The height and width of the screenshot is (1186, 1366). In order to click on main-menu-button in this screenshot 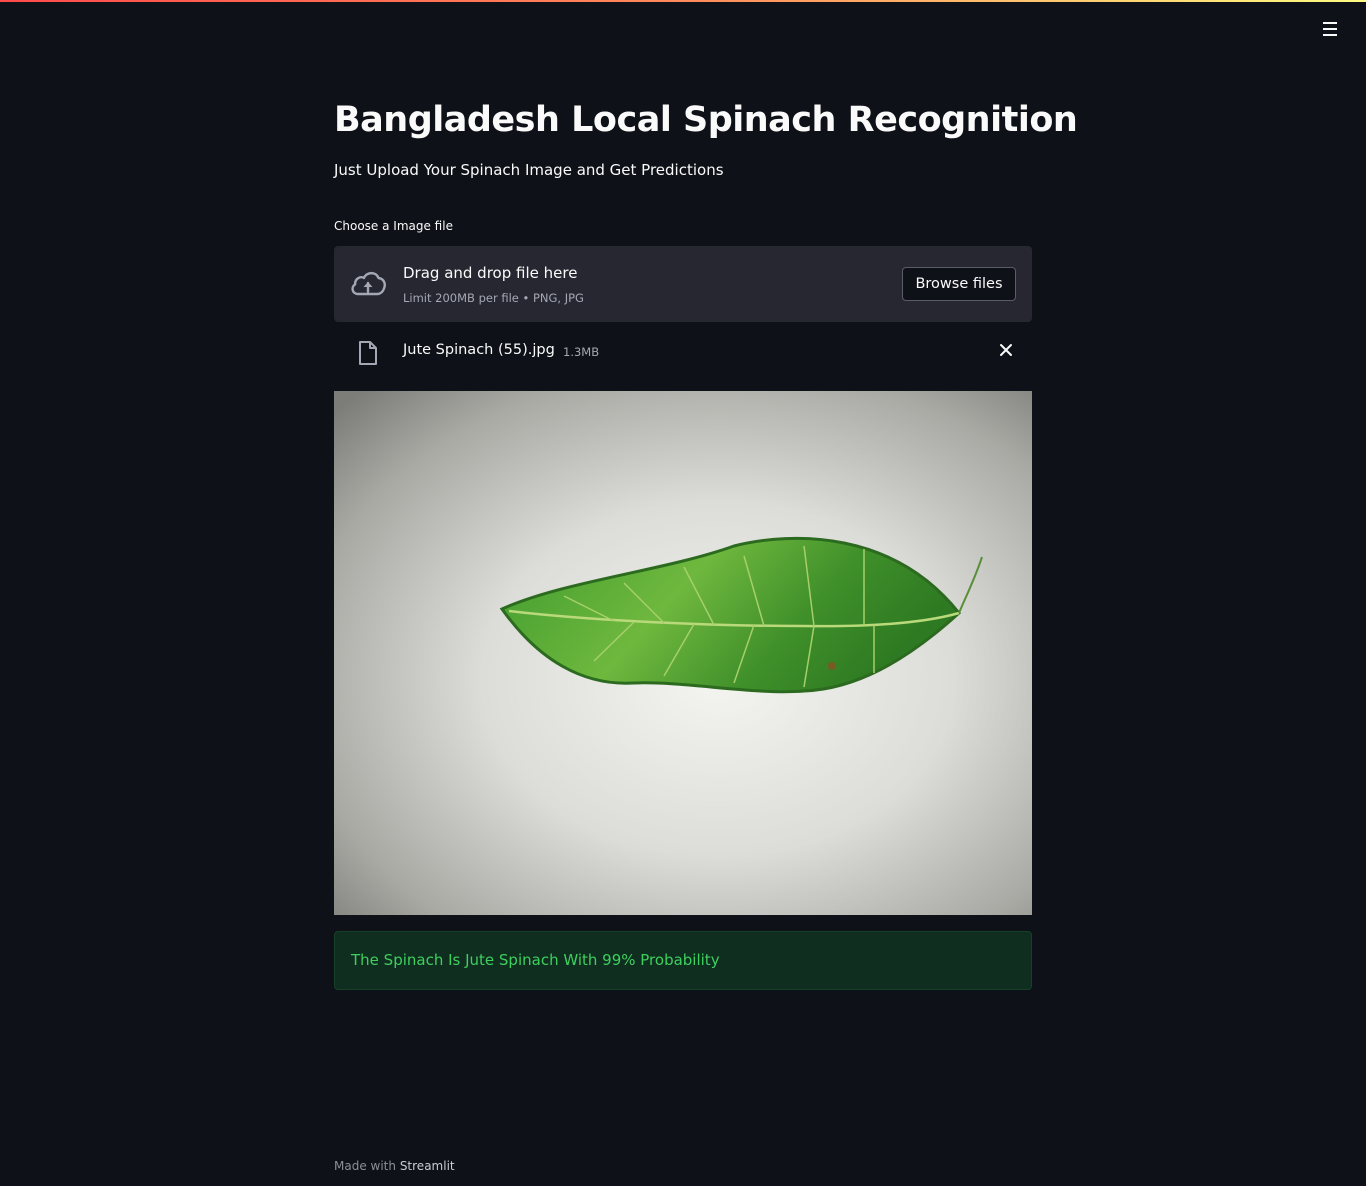, I will do `click(1330, 29)`.